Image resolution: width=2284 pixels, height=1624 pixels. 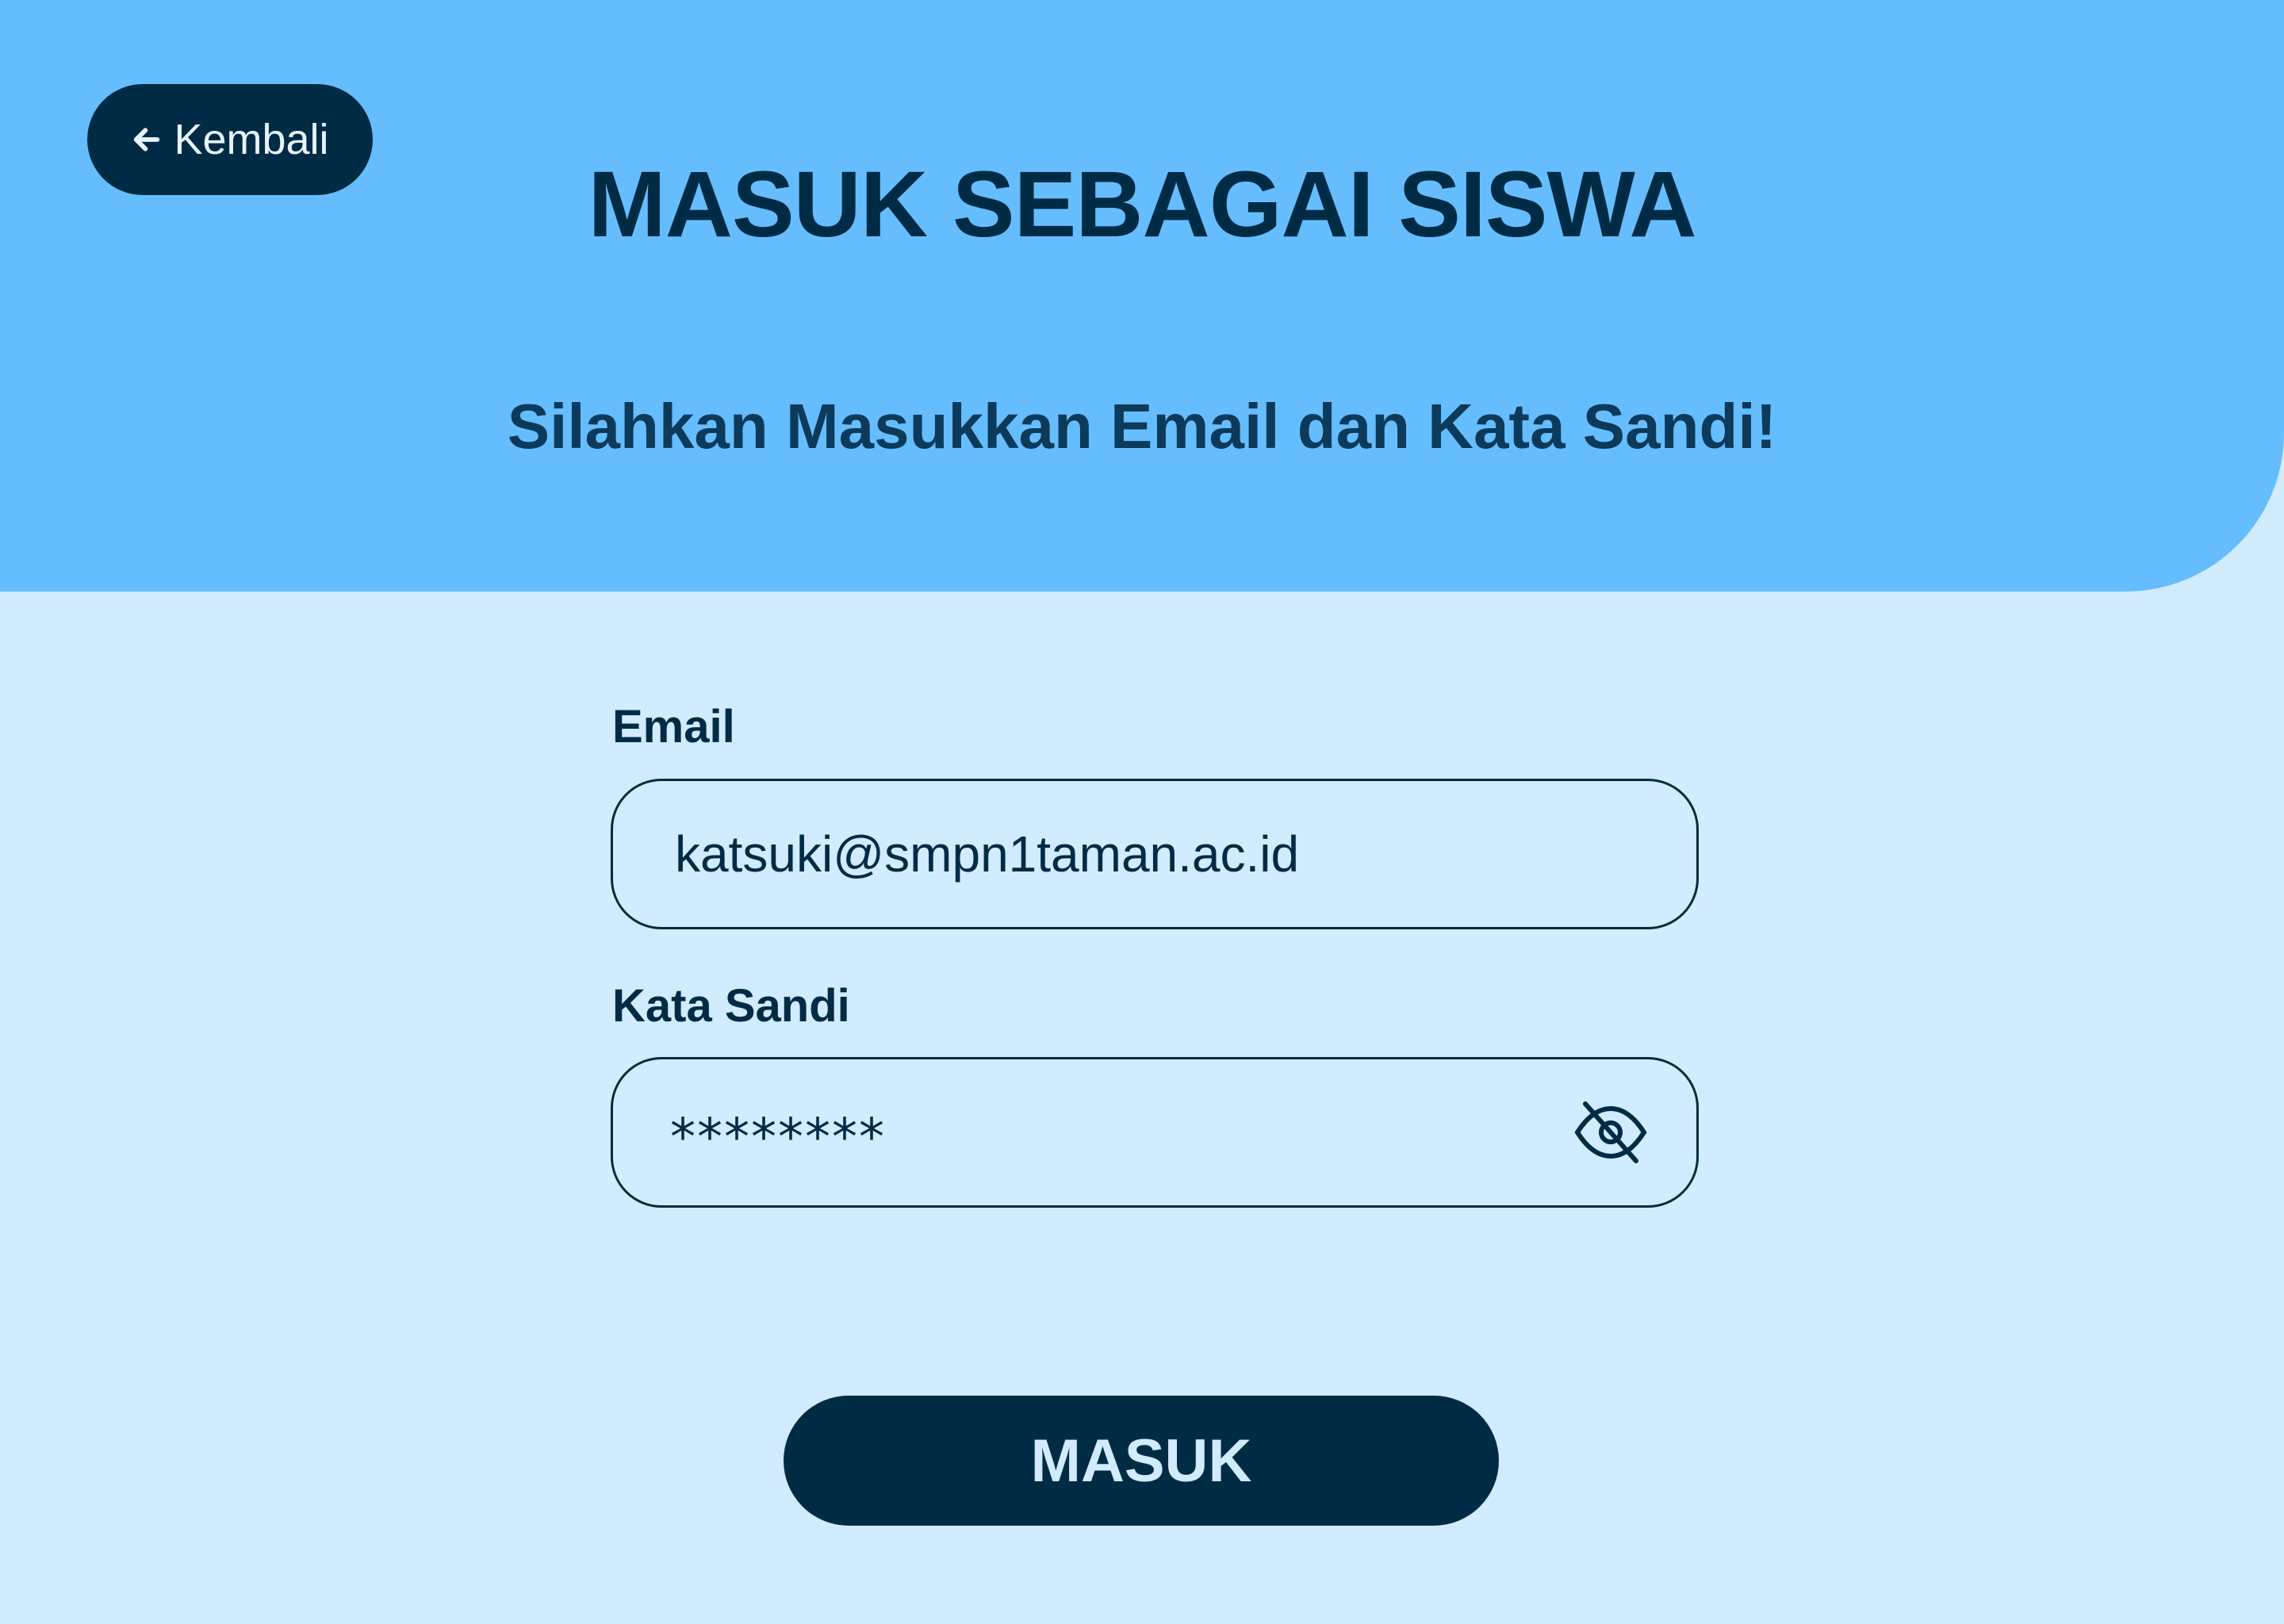 I want to click on login-button-label: MASUK, so click(x=1141, y=1461).